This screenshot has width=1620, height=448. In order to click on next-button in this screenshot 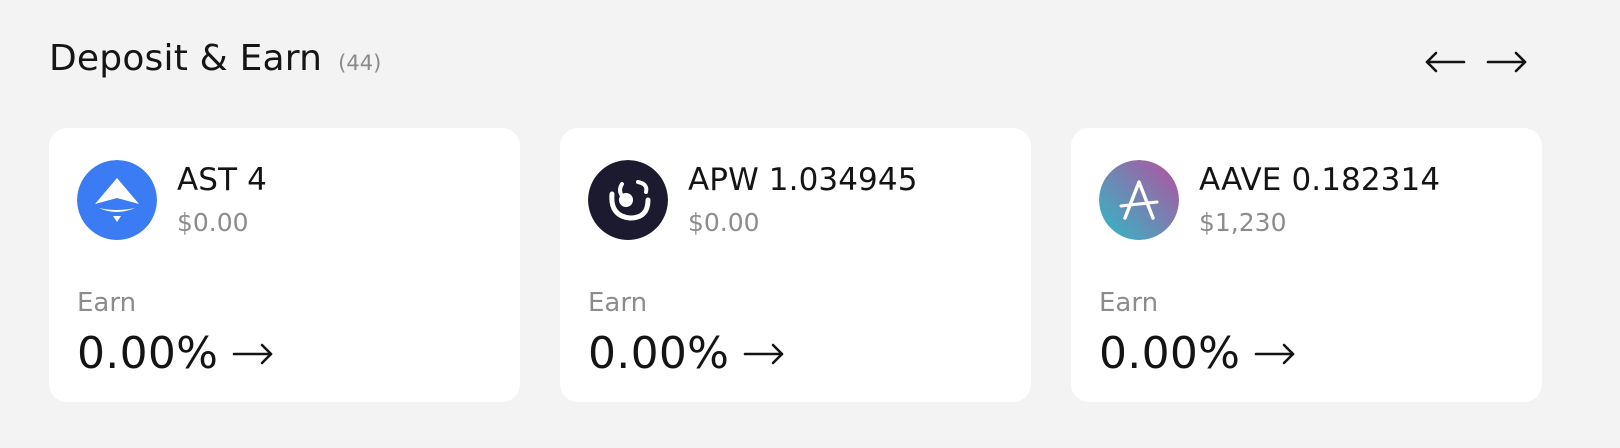, I will do `click(1507, 62)`.